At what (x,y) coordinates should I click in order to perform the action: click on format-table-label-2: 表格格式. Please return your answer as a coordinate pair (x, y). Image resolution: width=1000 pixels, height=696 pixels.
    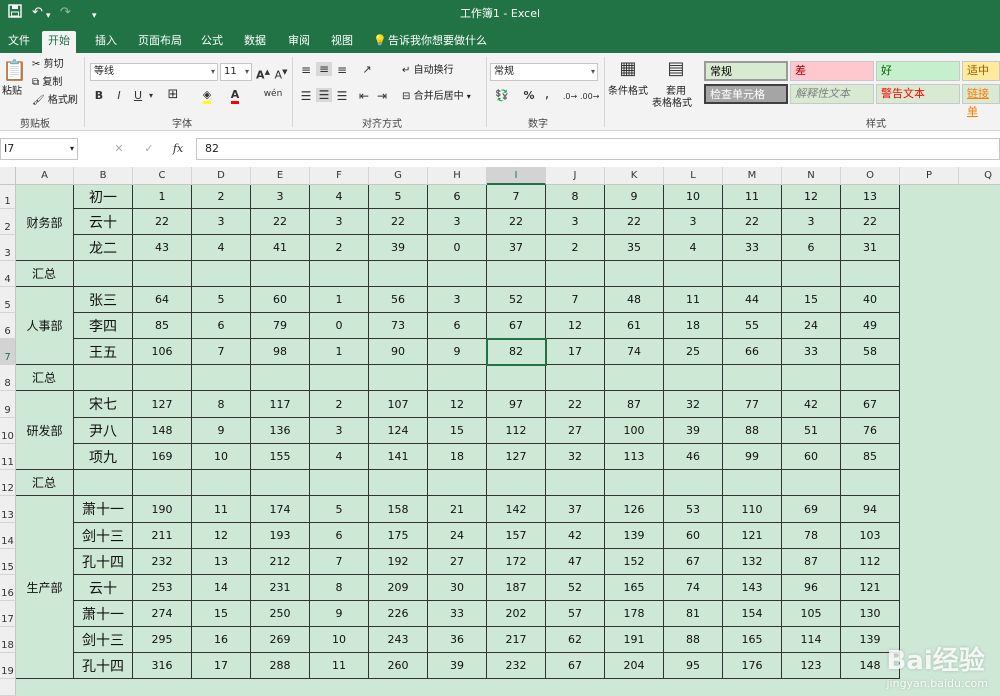
    Looking at the image, I should click on (672, 104).